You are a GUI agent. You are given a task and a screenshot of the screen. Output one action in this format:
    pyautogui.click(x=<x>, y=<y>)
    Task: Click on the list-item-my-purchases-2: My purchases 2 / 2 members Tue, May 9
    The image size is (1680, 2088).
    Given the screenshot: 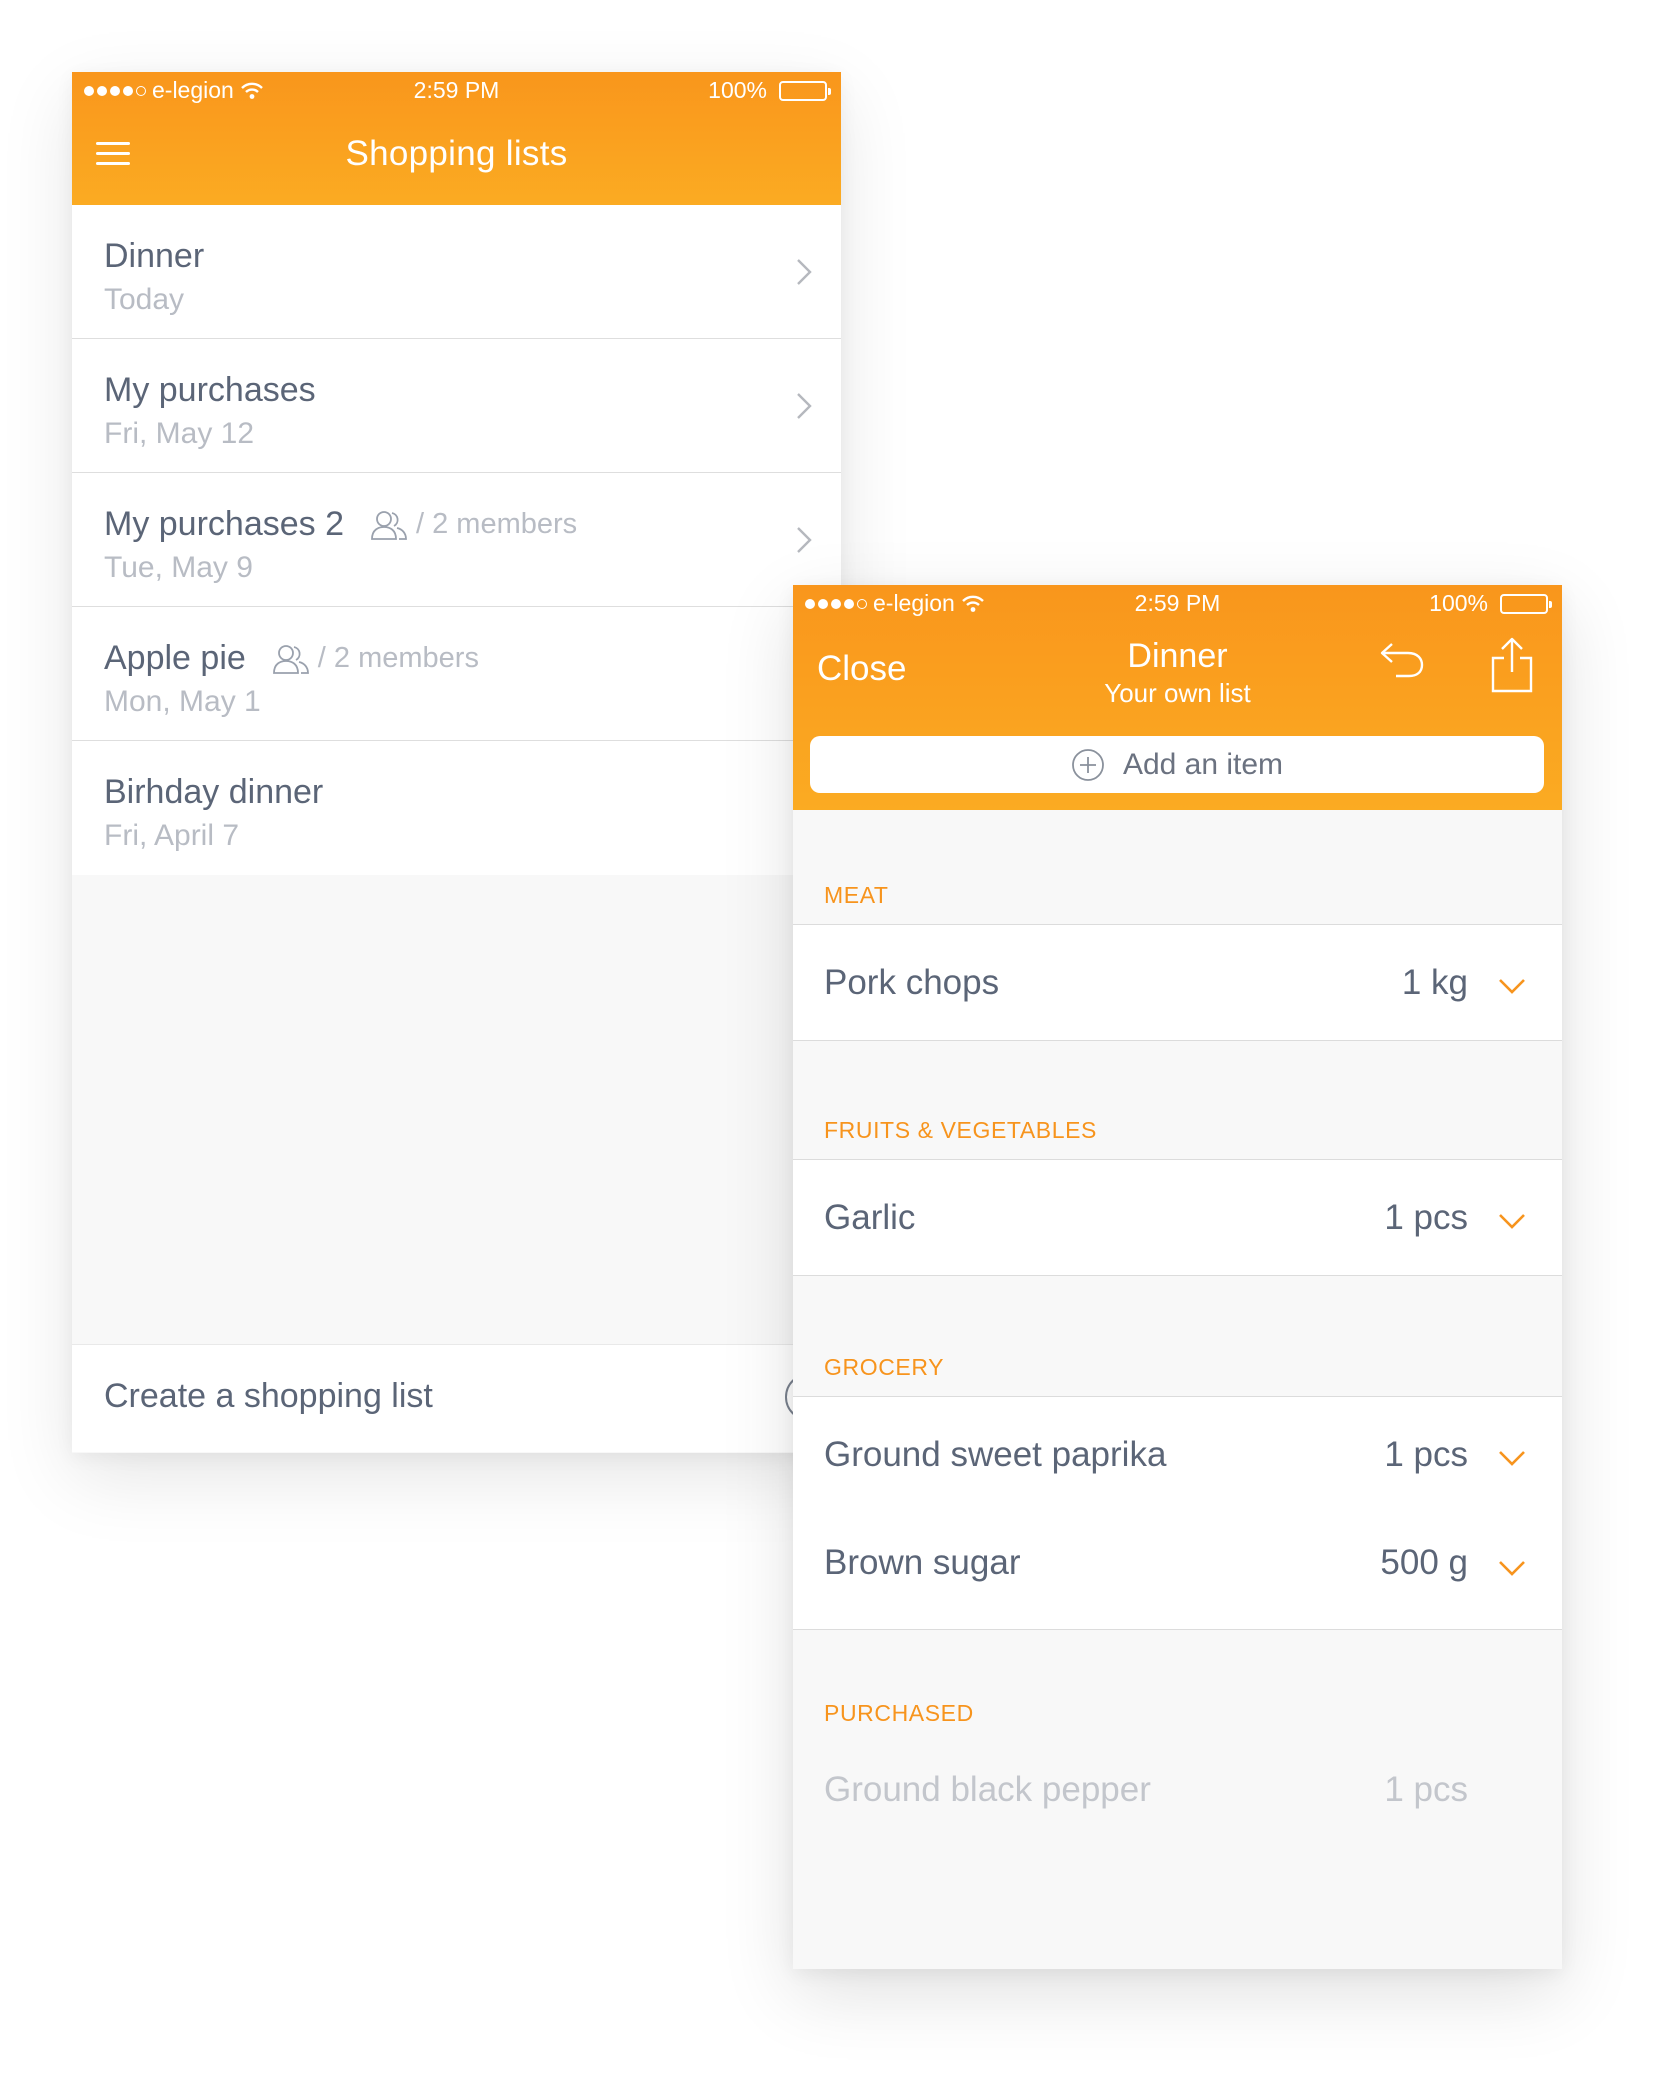 What is the action you would take?
    pyautogui.click(x=456, y=540)
    